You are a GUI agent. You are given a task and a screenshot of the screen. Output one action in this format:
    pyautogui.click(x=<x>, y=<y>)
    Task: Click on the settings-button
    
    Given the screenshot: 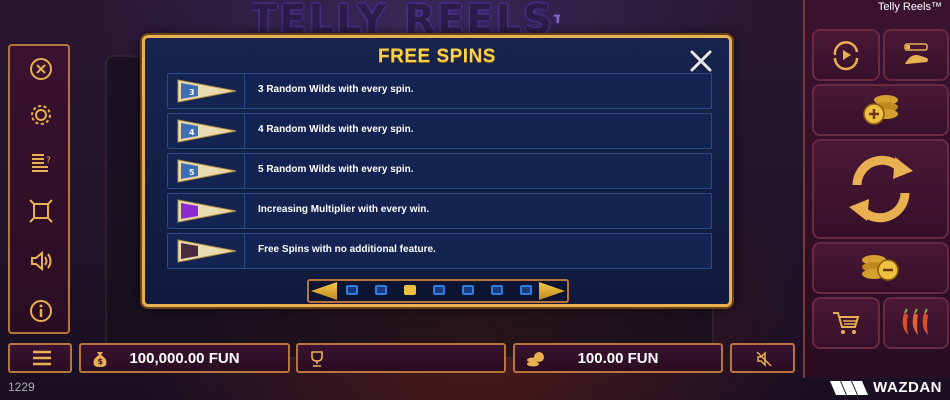 What is the action you would take?
    pyautogui.click(x=41, y=115)
    